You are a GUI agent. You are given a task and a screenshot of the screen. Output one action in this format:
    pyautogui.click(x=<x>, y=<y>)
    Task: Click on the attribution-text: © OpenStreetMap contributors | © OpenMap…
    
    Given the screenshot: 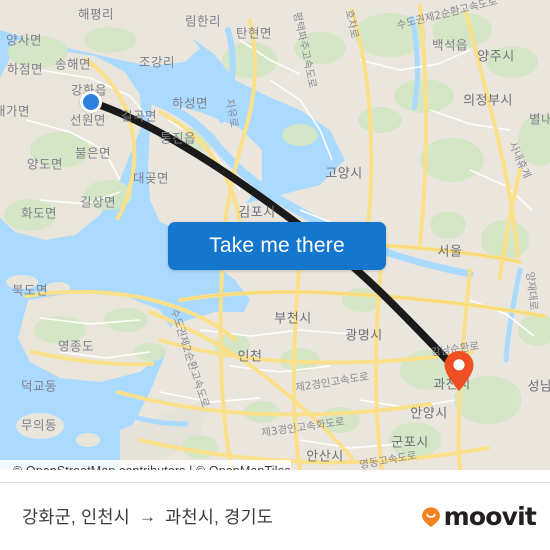 What is the action you would take?
    pyautogui.click(x=152, y=467)
    